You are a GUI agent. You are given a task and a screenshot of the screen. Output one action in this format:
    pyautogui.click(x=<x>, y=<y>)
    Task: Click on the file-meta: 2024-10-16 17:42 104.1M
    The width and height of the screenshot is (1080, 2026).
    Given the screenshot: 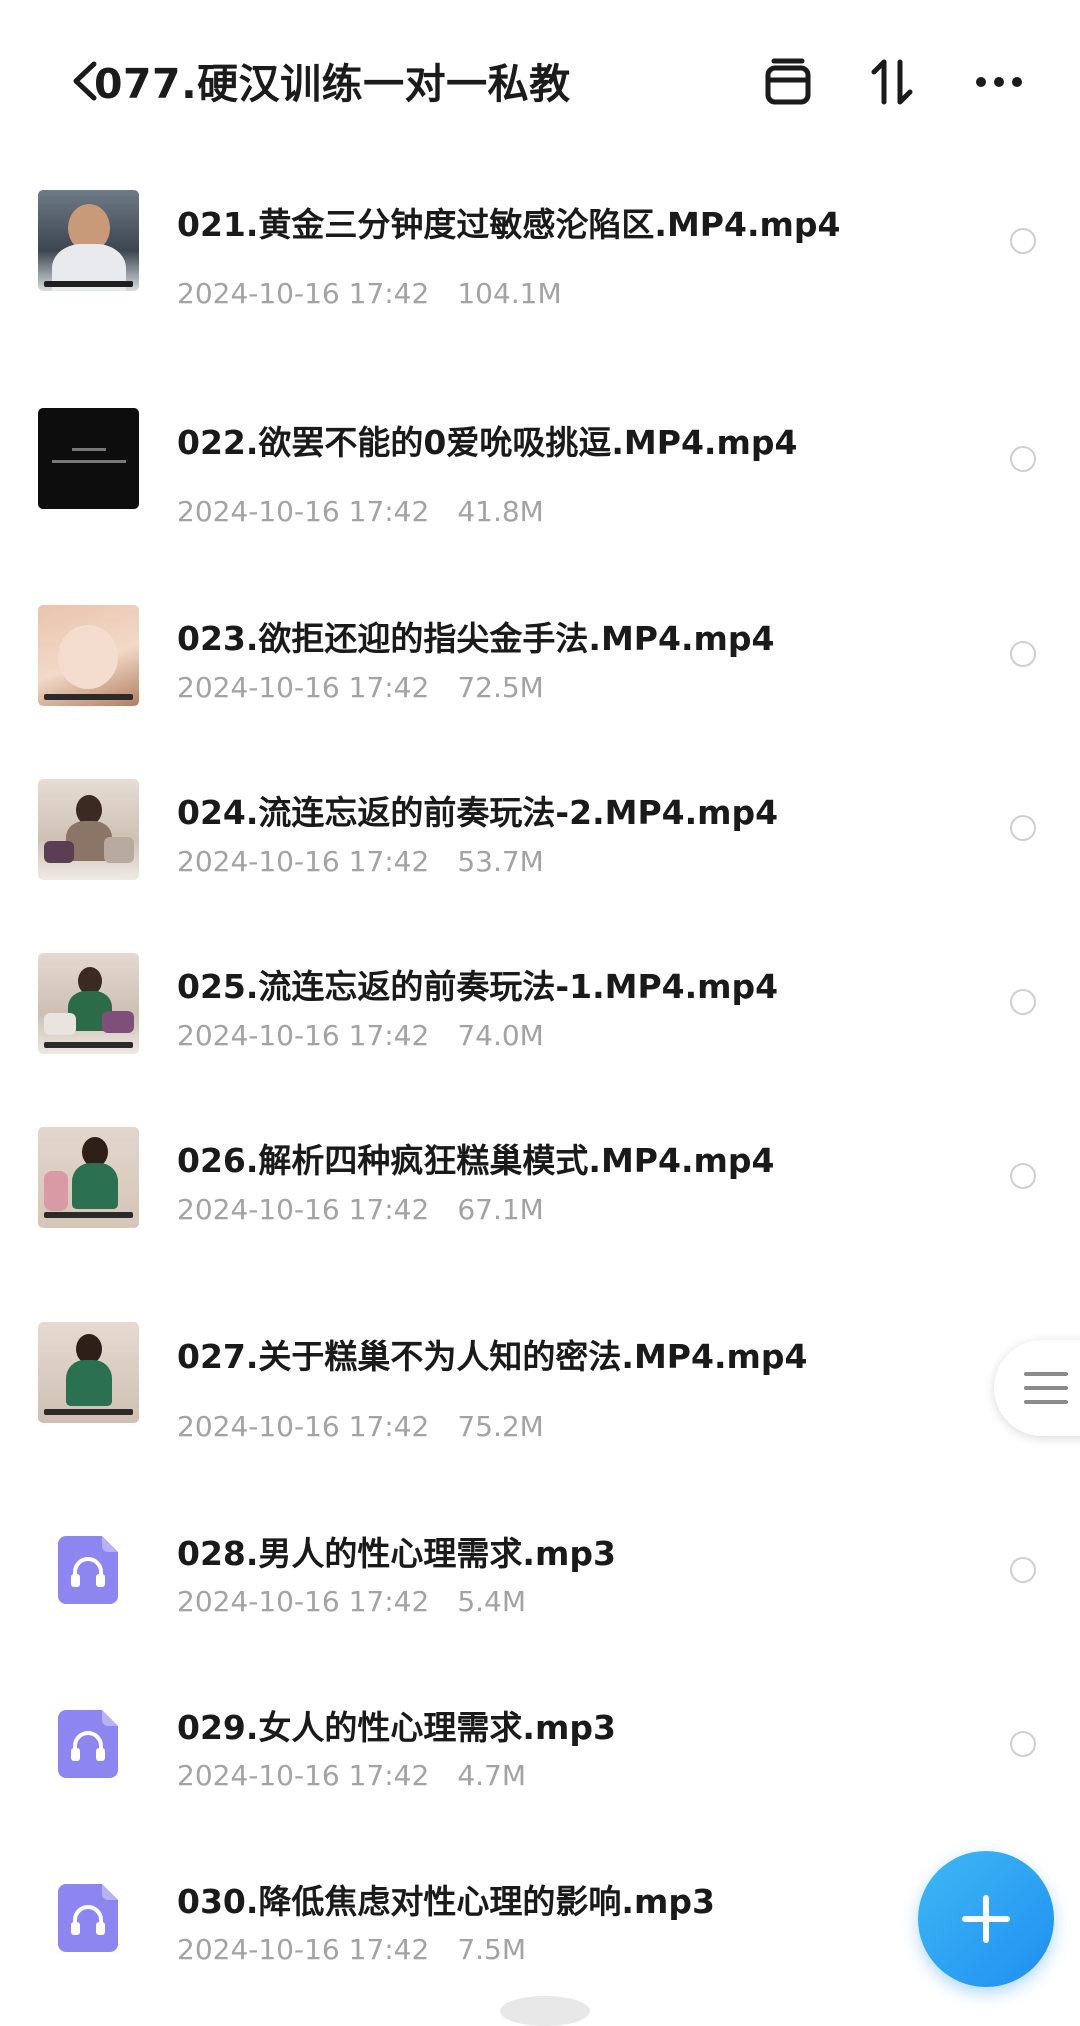 What is the action you would take?
    pyautogui.click(x=369, y=293)
    